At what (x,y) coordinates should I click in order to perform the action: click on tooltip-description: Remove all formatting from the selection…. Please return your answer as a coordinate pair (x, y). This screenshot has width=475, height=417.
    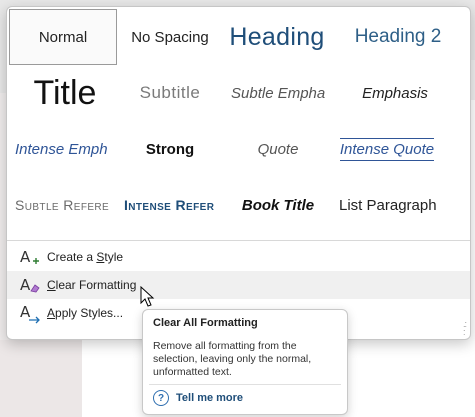
    Looking at the image, I should click on (232, 359).